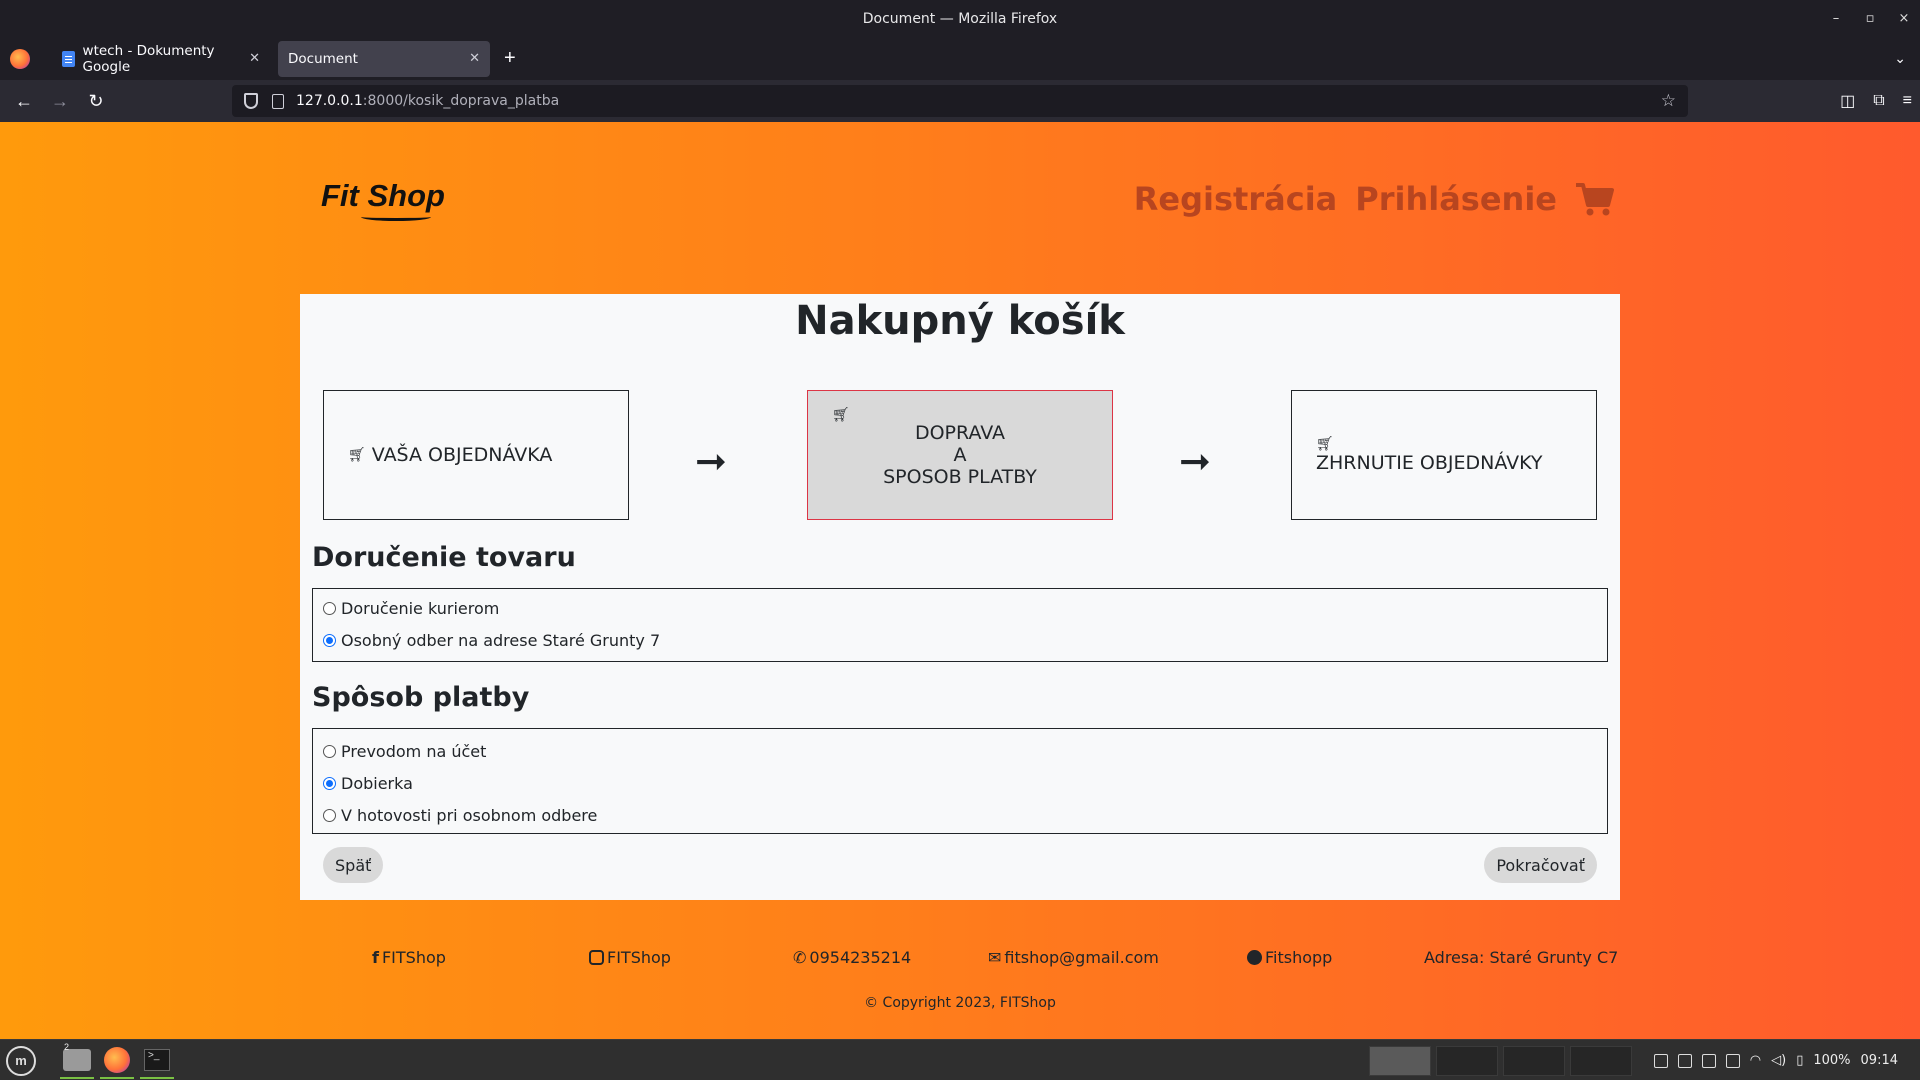 This screenshot has height=1080, width=1920. I want to click on update-icon, so click(1732, 1060).